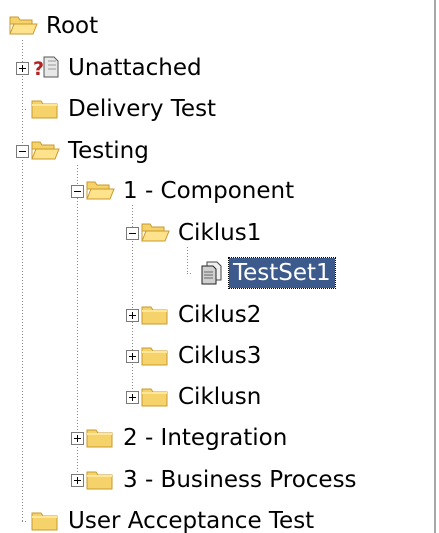 This screenshot has width=439, height=533. I want to click on unknown-document-icon: ?, so click(45, 70).